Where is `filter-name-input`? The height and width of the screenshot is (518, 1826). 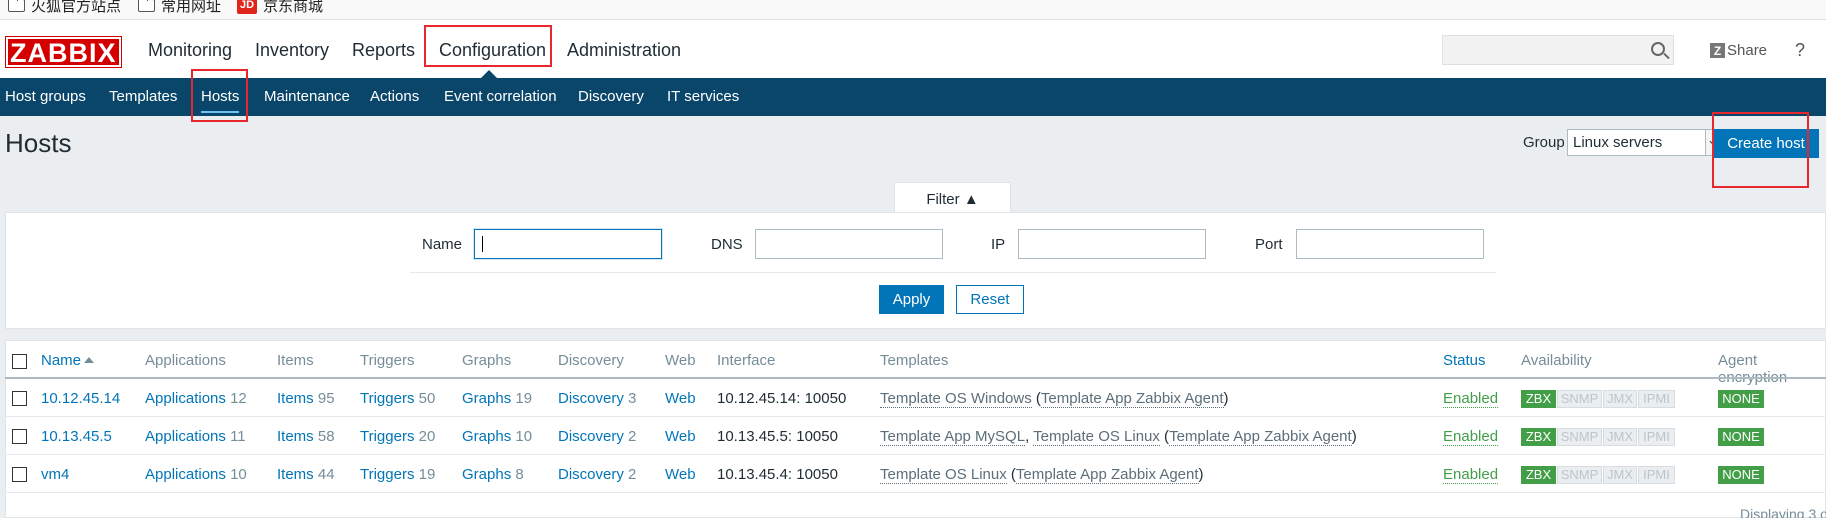
filter-name-input is located at coordinates (568, 244).